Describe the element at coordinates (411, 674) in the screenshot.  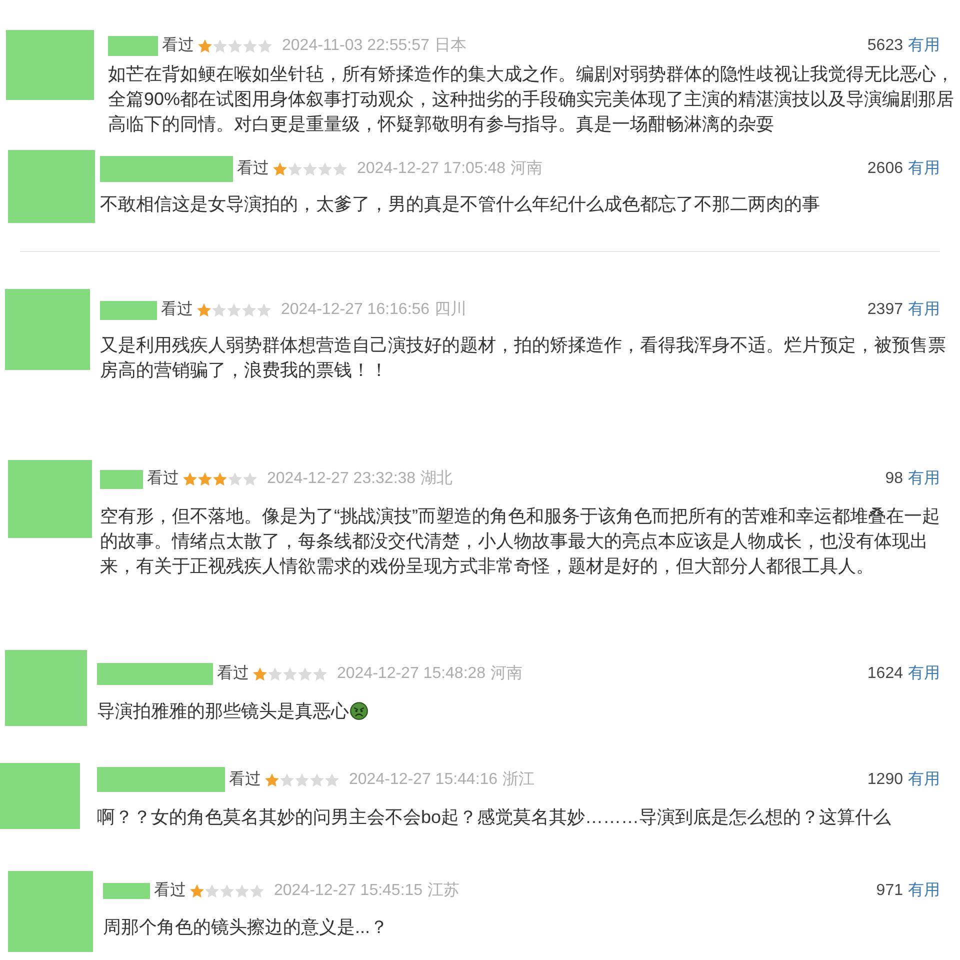
I see `review-time: 2024-12-27 15:48:28` at that location.